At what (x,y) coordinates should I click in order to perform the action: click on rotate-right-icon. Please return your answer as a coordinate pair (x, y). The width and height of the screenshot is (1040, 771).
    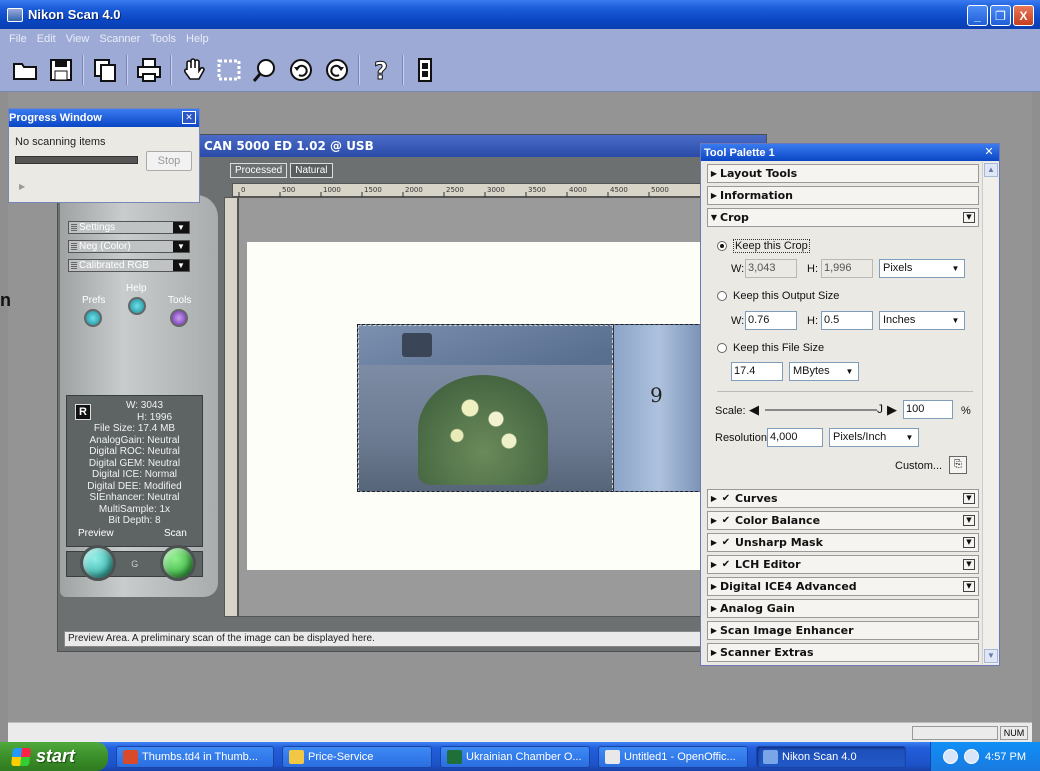
    Looking at the image, I should click on (337, 70).